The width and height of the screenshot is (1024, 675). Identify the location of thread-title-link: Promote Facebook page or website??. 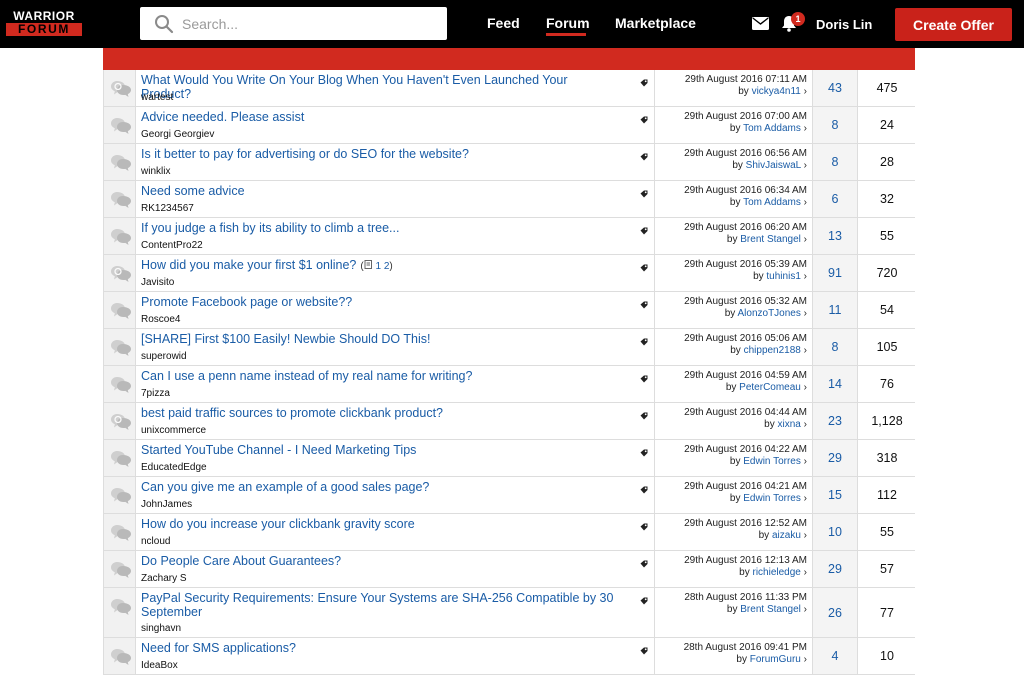
(246, 302).